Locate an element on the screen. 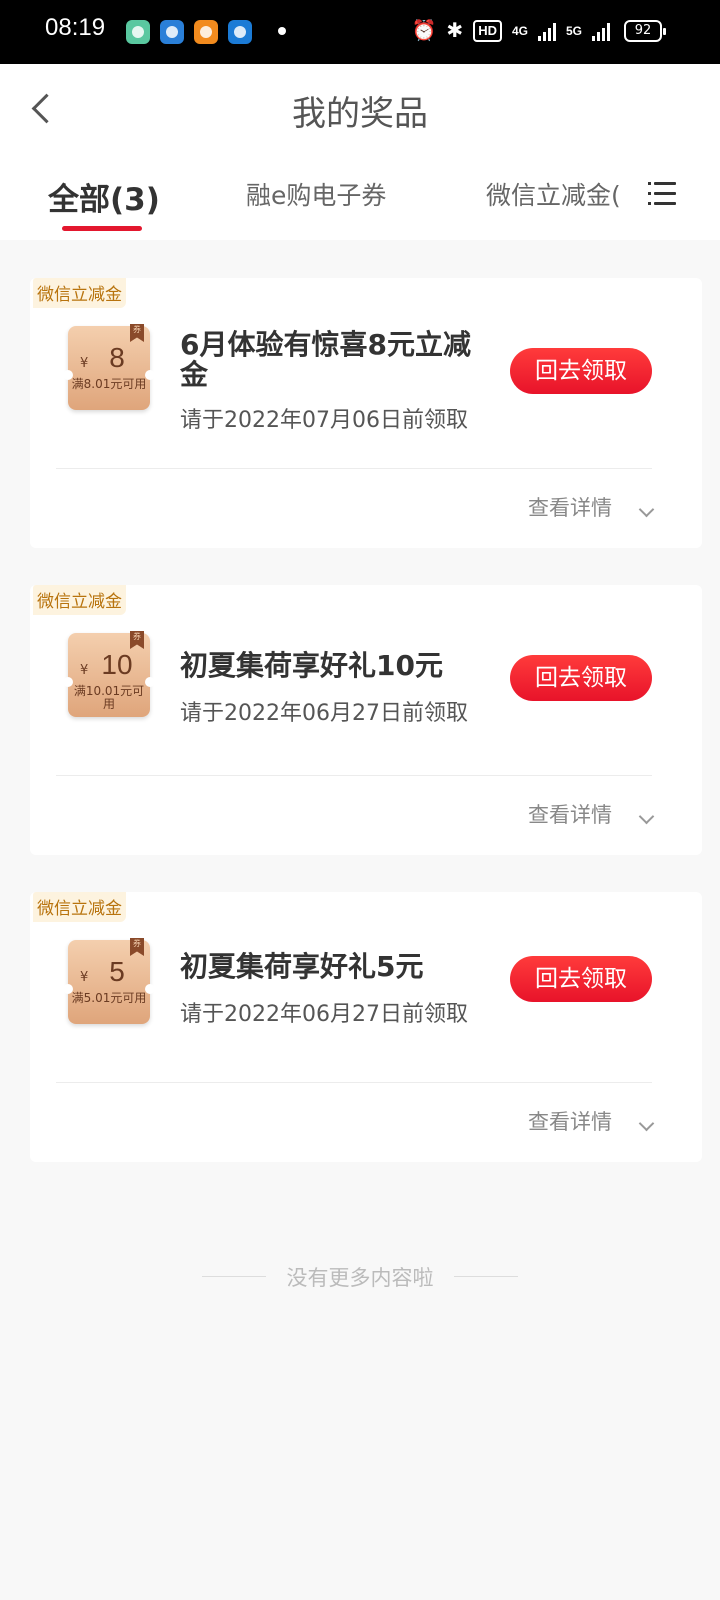 This screenshot has width=720, height=1600. alarm-icon: ⏰ is located at coordinates (424, 31).